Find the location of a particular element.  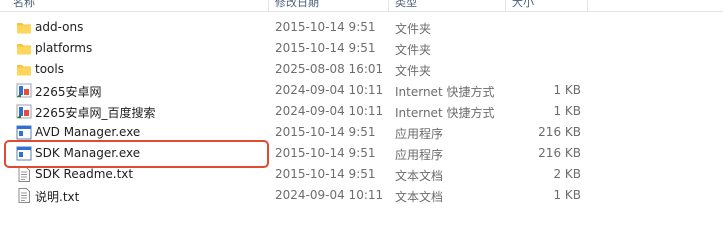

column-header-bar: 名称 修改日期 类型 大小 is located at coordinates (361, 6).